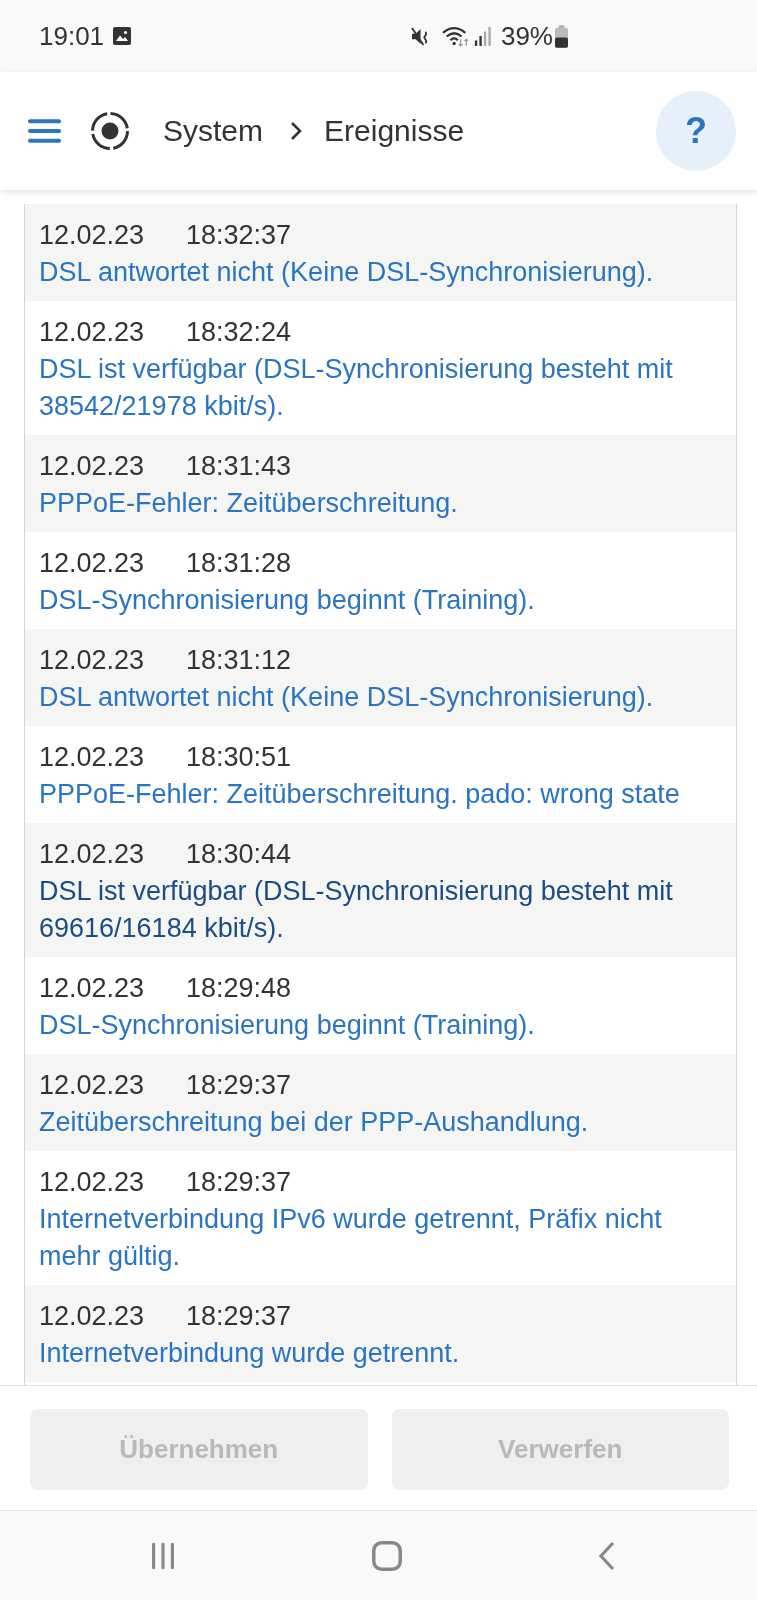  Describe the element at coordinates (394, 131) in the screenshot. I see `breadcrumb-current: Ereignisse` at that location.